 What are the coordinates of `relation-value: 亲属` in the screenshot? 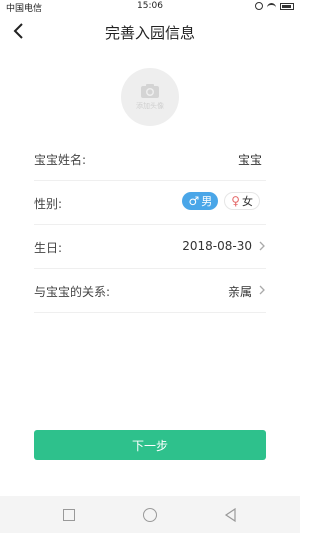 It's located at (239, 292).